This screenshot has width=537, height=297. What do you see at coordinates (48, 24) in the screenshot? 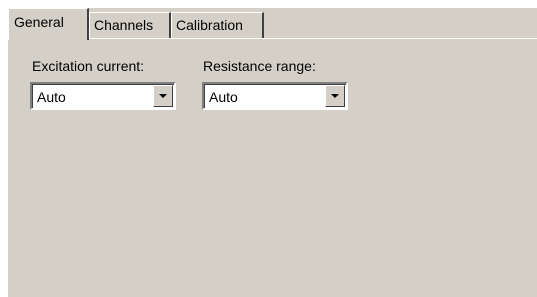
I see `tab-general: General` at bounding box center [48, 24].